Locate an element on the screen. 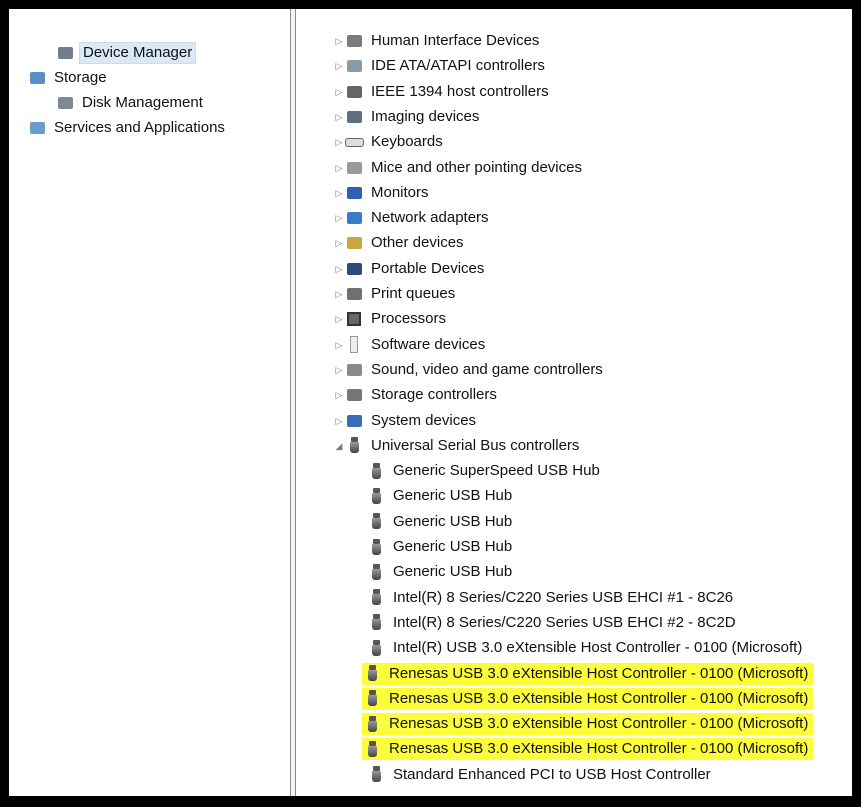  console-tree-label: Services and Applications is located at coordinates (139, 127).